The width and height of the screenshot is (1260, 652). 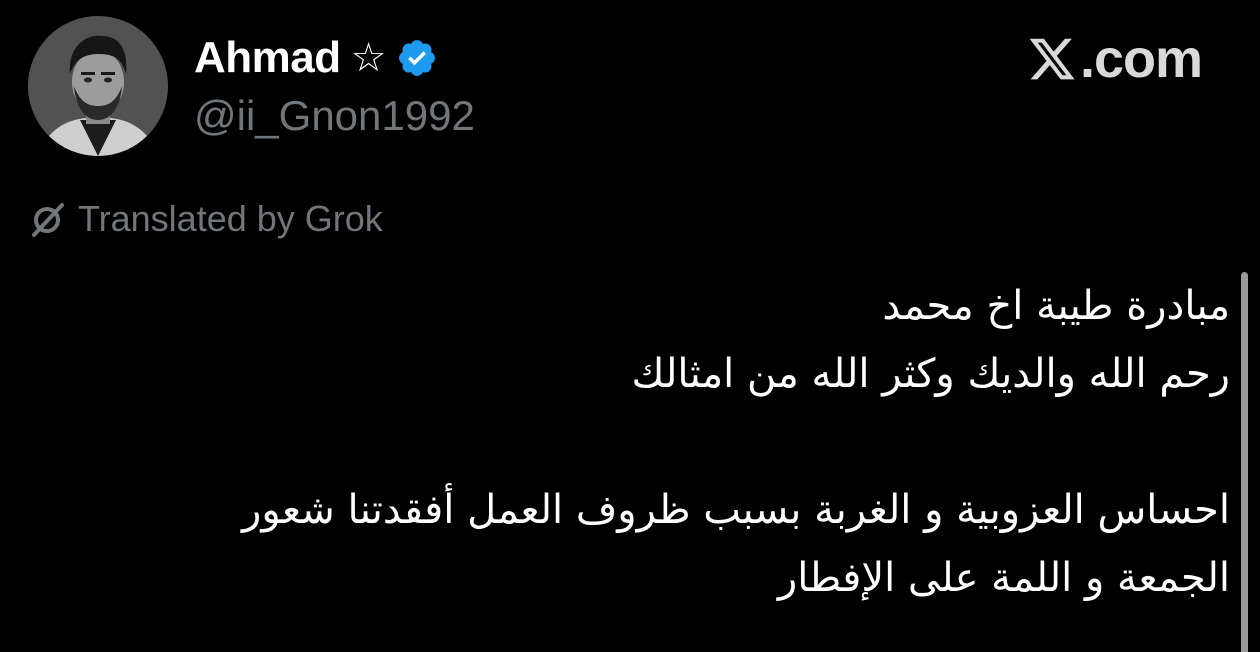 What do you see at coordinates (1003, 578) in the screenshot?
I see `tweet-line: الجمعة و اللمة على الإفطار` at bounding box center [1003, 578].